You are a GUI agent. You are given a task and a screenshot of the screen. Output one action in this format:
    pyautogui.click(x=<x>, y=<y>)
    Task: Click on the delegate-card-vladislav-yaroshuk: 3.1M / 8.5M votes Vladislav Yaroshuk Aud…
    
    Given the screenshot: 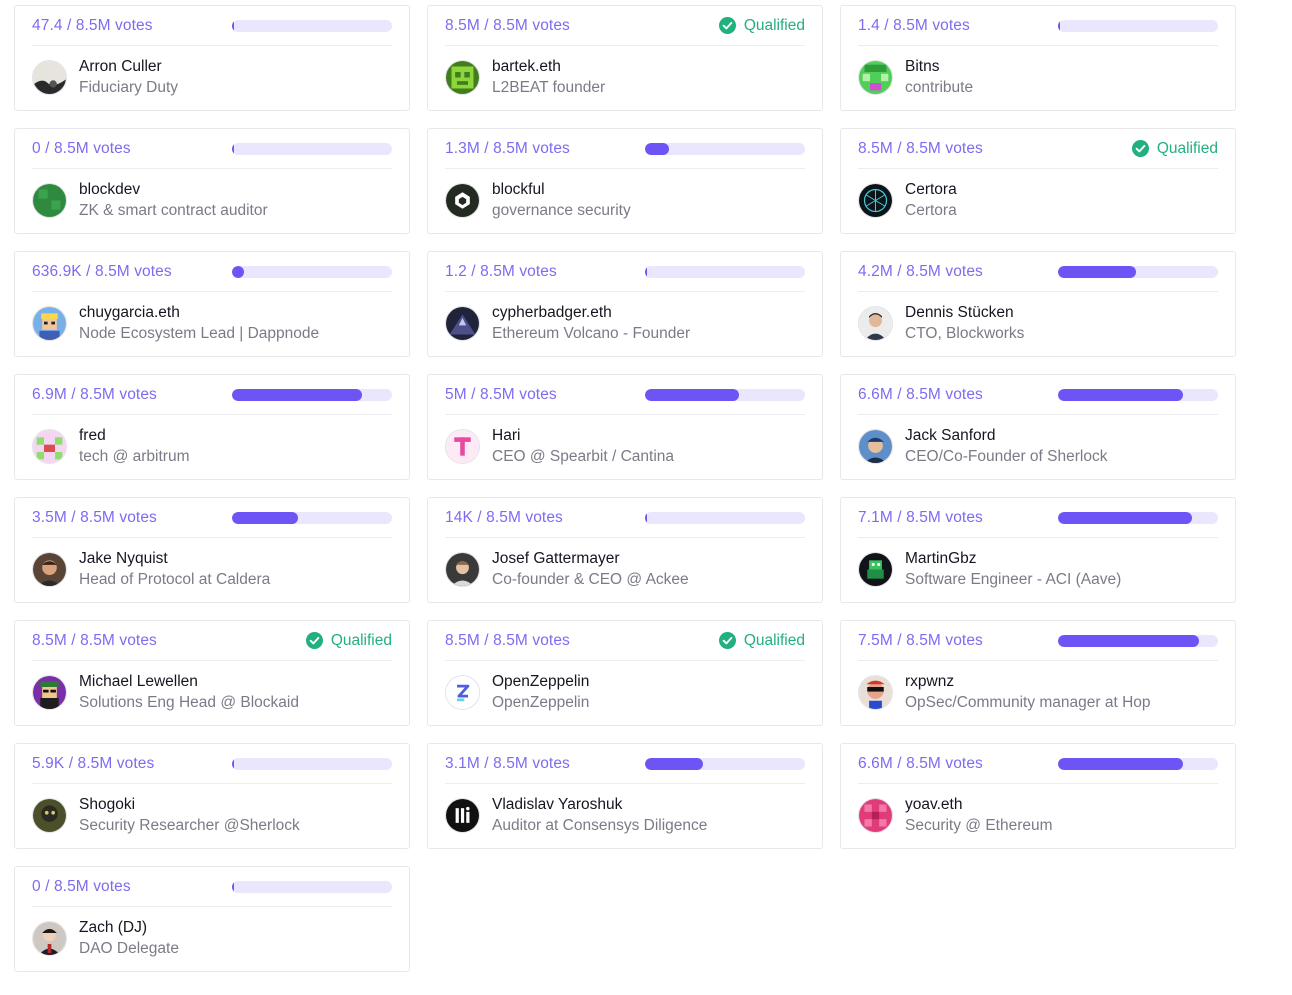 What is the action you would take?
    pyautogui.click(x=625, y=796)
    